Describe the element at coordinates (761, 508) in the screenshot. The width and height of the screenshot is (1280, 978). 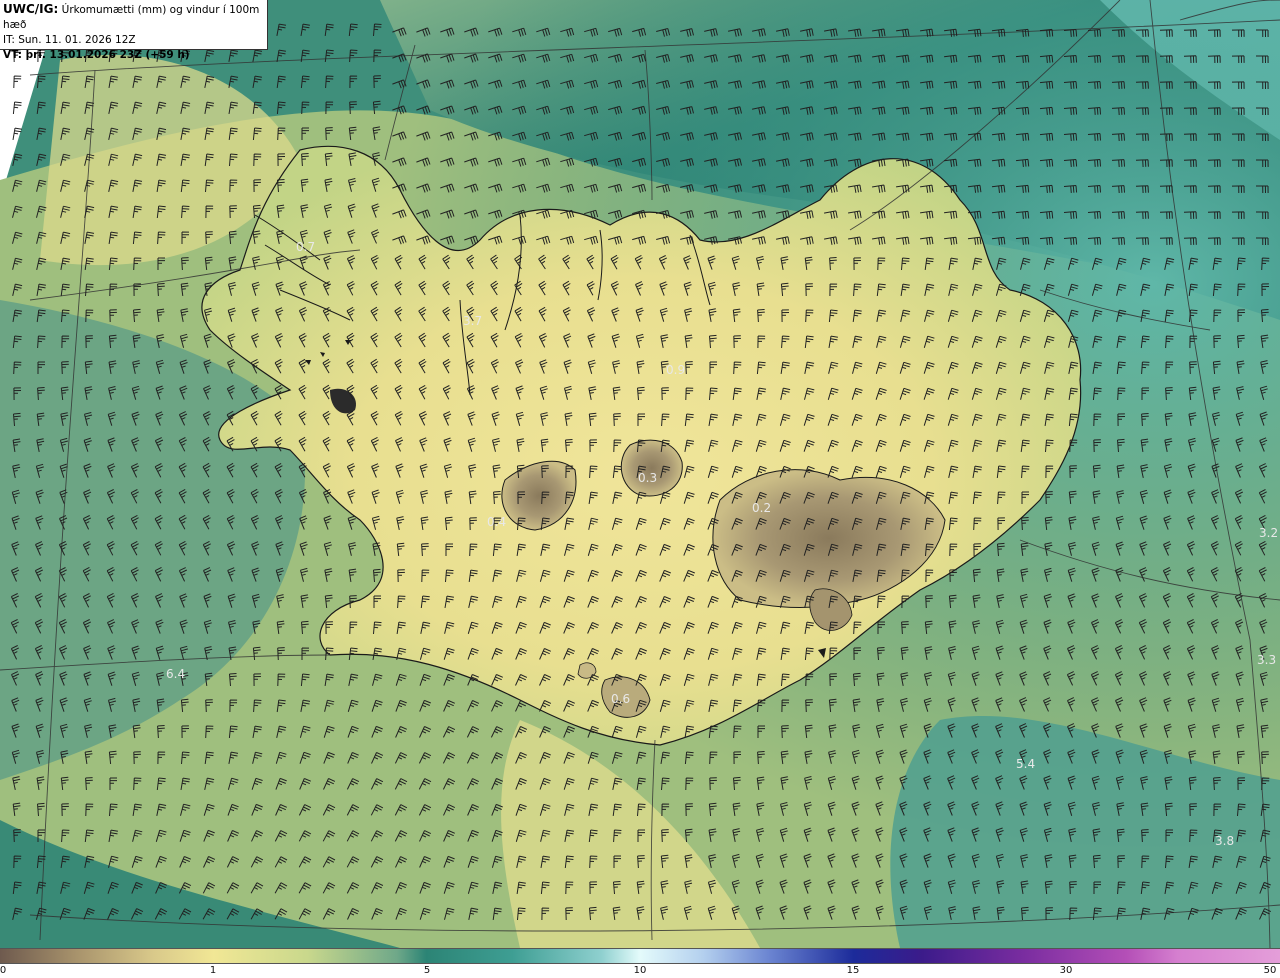
I see `point-value-vatnajokull: 0.2` at that location.